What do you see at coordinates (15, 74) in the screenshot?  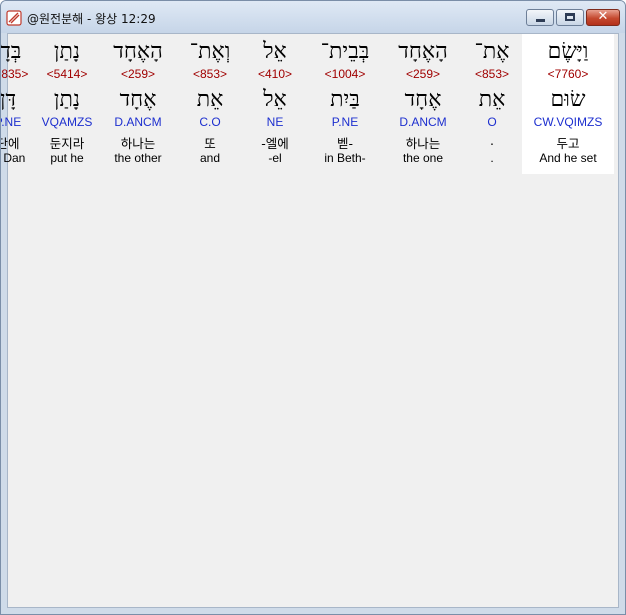 I see `strong-number: <1835>` at bounding box center [15, 74].